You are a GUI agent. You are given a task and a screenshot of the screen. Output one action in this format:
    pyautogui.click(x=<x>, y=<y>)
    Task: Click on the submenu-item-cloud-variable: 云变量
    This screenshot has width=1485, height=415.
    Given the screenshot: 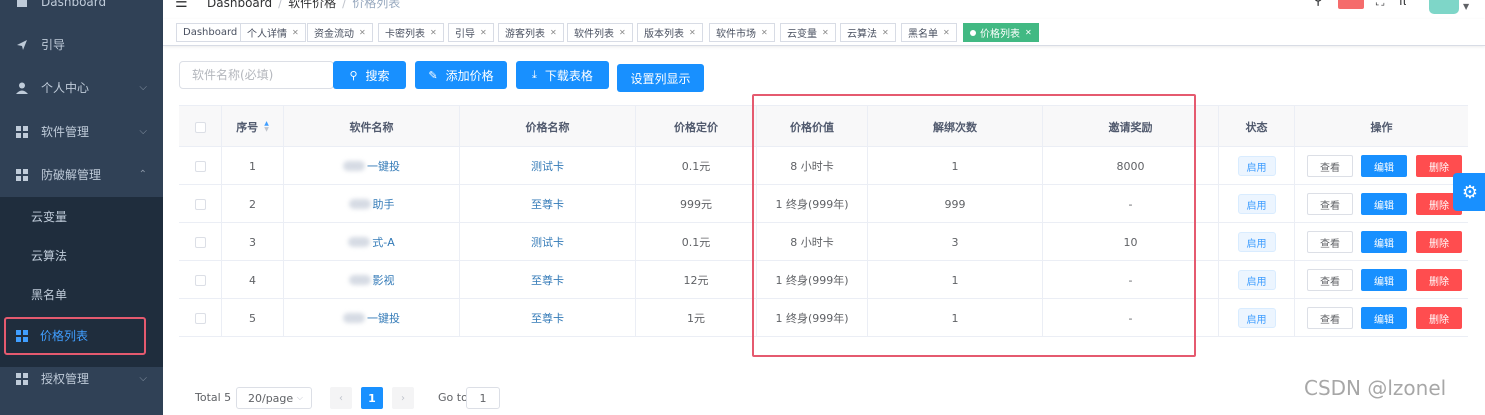 What is the action you would take?
    pyautogui.click(x=81, y=216)
    